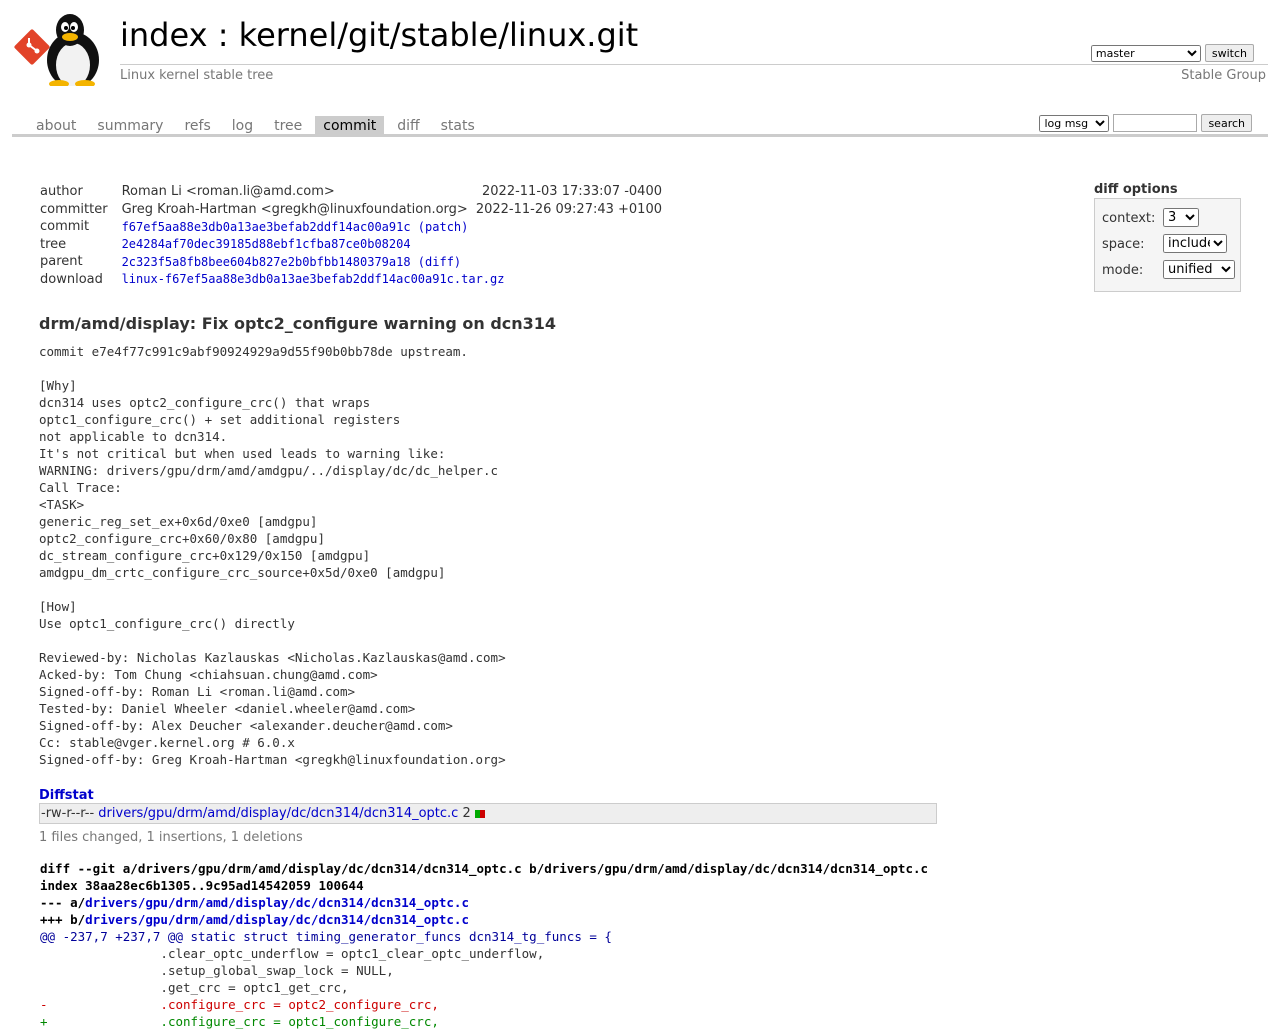 The height and width of the screenshot is (1030, 1280). Describe the element at coordinates (71, 279) in the screenshot. I see `download-label: download` at that location.